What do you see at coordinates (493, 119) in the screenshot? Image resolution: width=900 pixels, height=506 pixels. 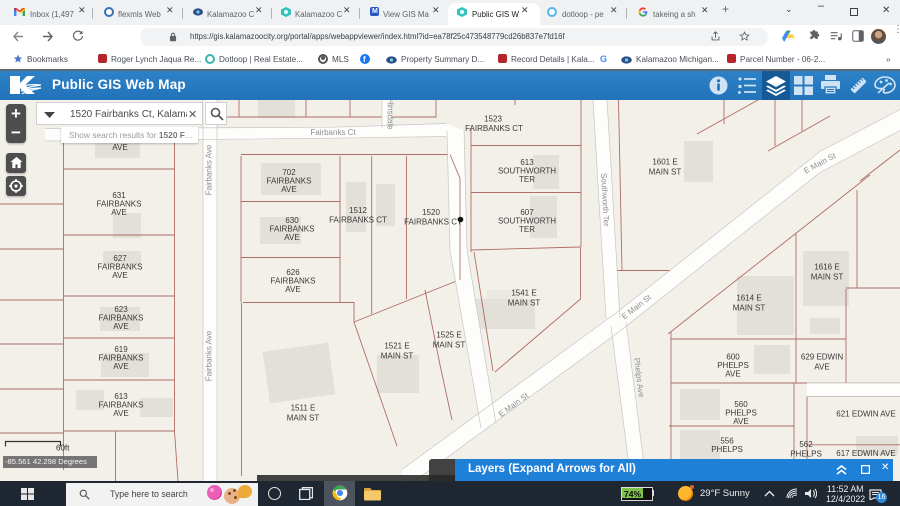 I see `svg-text: 1523` at bounding box center [493, 119].